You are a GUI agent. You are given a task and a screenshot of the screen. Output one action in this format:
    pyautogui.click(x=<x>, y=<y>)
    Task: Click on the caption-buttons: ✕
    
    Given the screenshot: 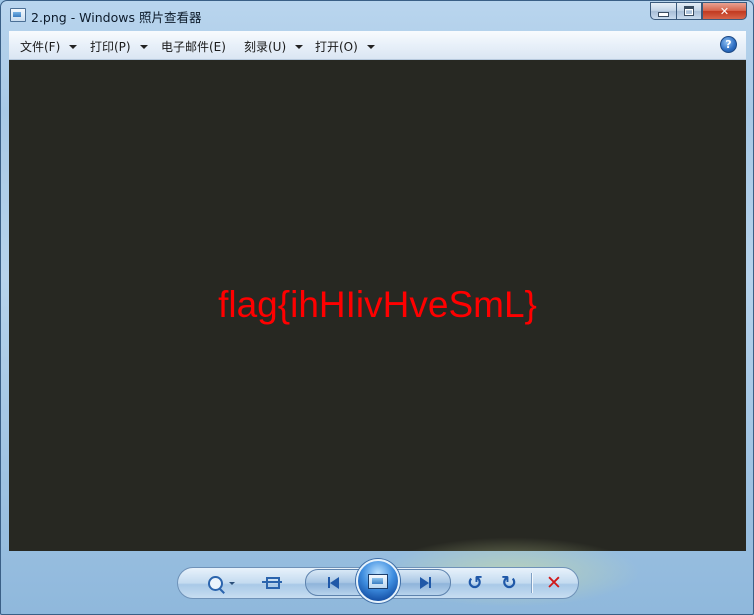 What is the action you would take?
    pyautogui.click(x=698, y=11)
    